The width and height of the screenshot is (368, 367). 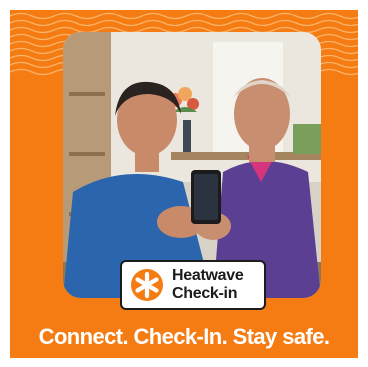 I want to click on heatwave-checkin-badge: Heatwave Check-in, so click(x=193, y=285).